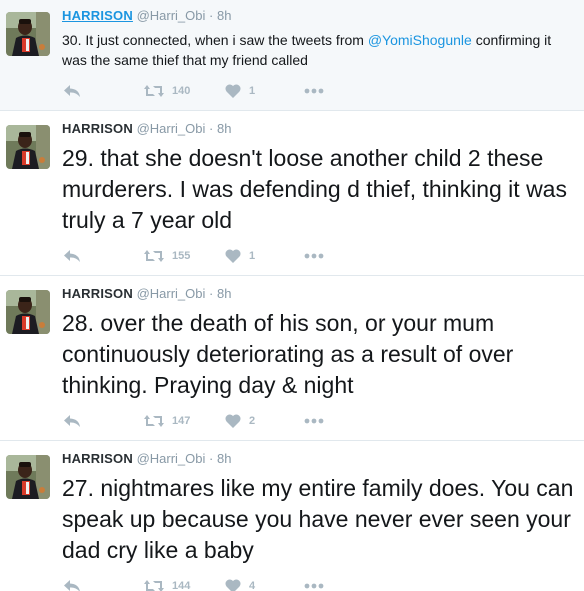 The width and height of the screenshot is (584, 591). What do you see at coordinates (167, 421) in the screenshot?
I see `retweet-button: 147` at bounding box center [167, 421].